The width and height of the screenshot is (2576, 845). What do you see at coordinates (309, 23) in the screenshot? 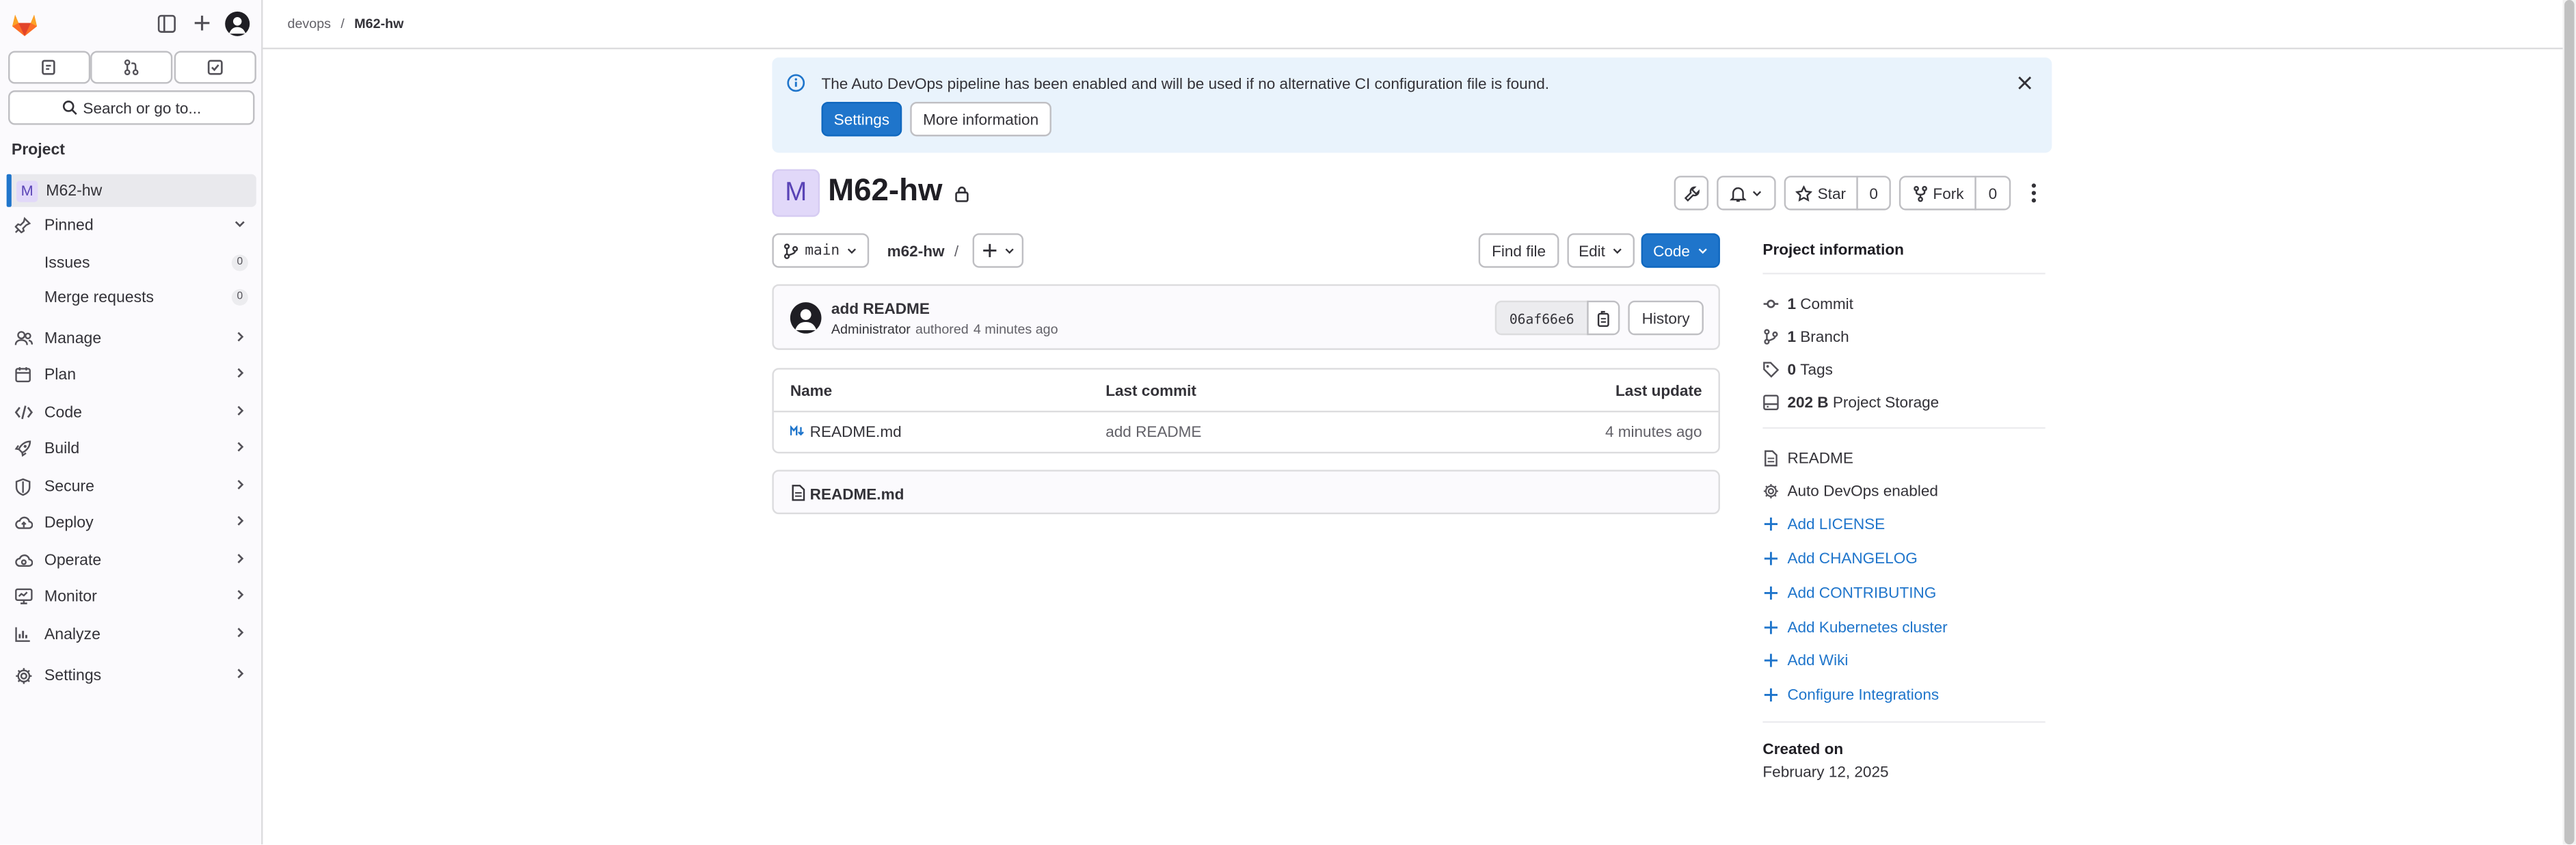
I see `breadcrumb-group-link: devops` at bounding box center [309, 23].